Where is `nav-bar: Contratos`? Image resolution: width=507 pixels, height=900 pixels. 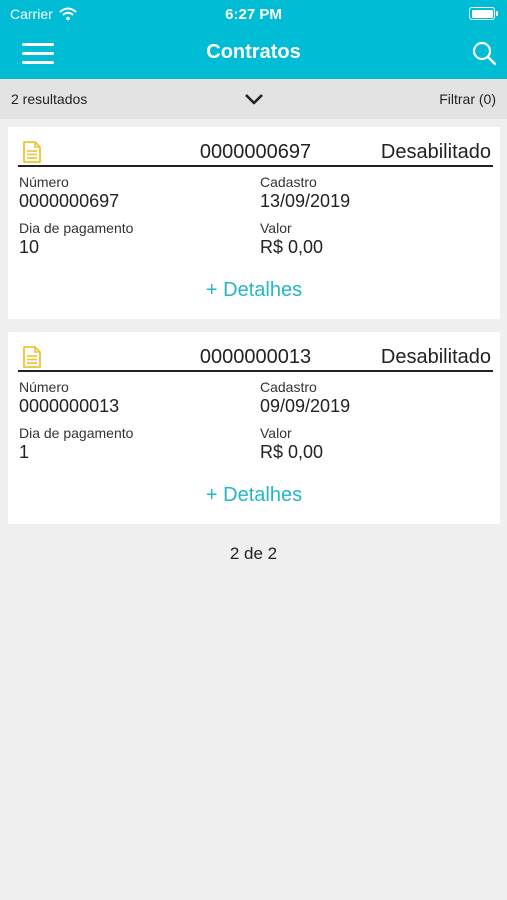 nav-bar: Contratos is located at coordinates (253, 53).